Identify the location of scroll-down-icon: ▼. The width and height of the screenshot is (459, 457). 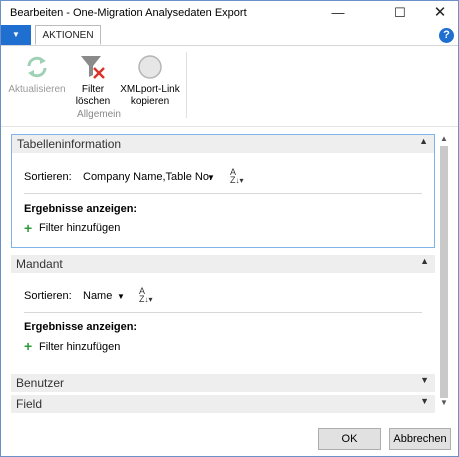
(444, 402).